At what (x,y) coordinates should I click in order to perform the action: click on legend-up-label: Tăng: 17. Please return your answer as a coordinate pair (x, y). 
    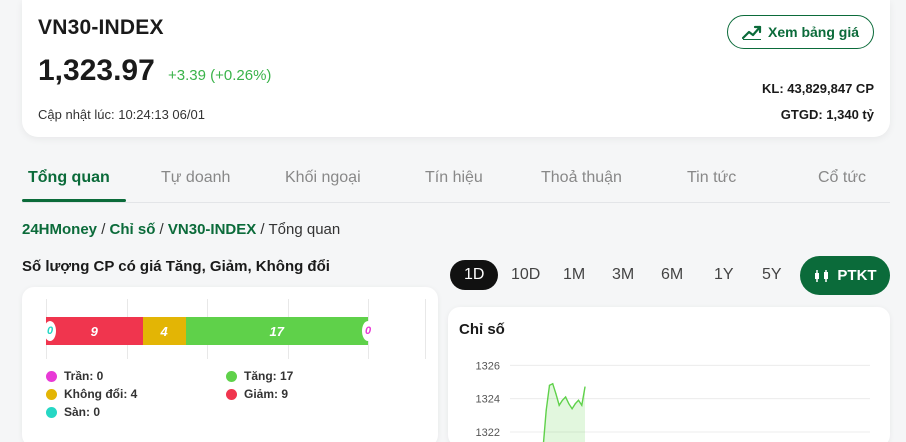
    Looking at the image, I should click on (269, 376).